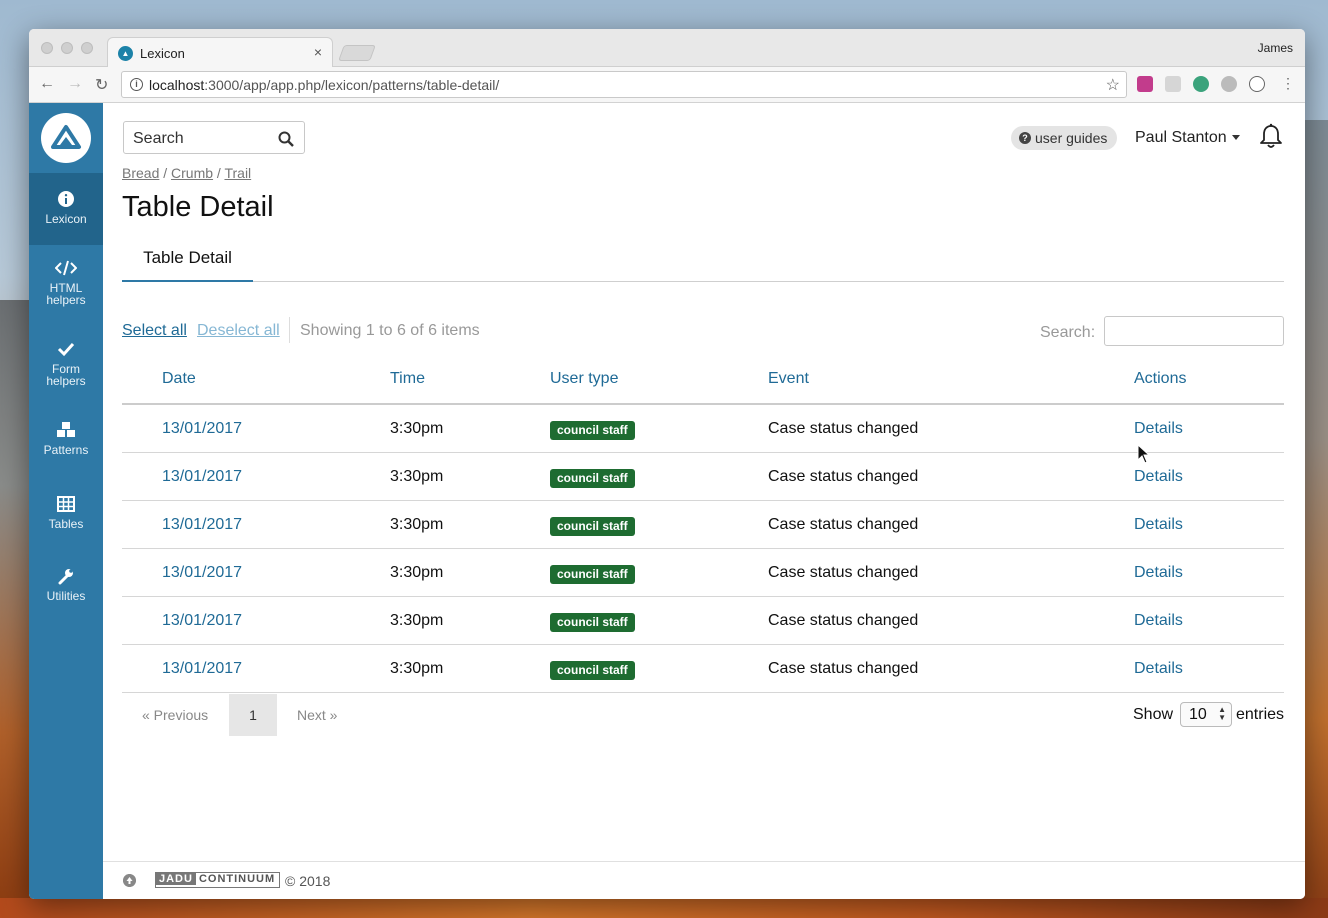 Image resolution: width=1328 pixels, height=918 pixels. I want to click on footer: JADU CONTINUUM © 2018, so click(704, 880).